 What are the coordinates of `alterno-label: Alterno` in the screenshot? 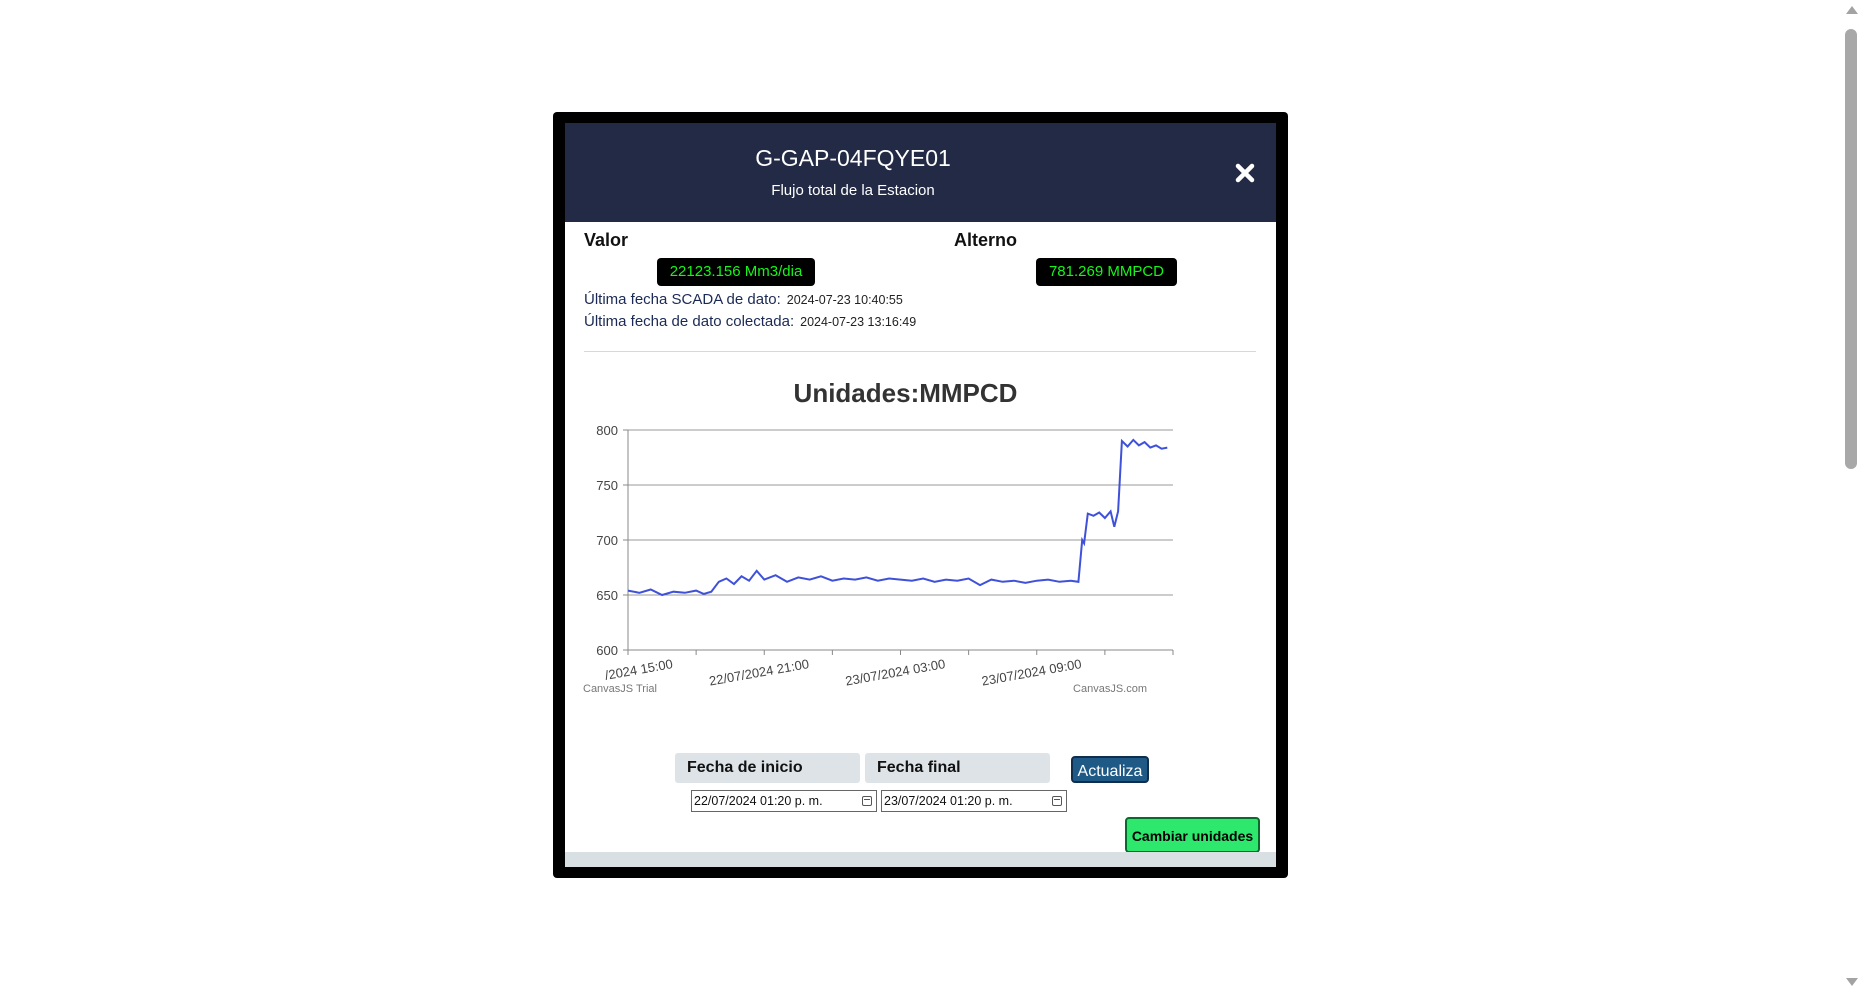 It's located at (985, 240).